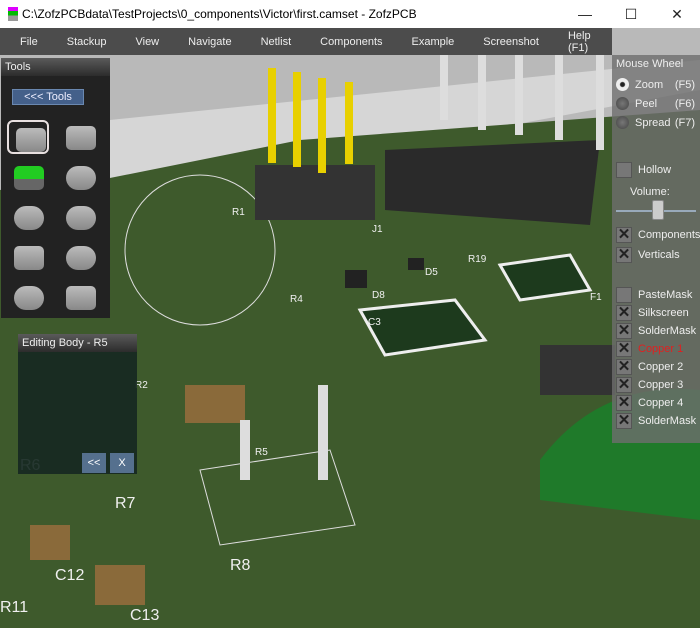  Describe the element at coordinates (276, 42) in the screenshot. I see `menu-netlist: Netlist` at that location.